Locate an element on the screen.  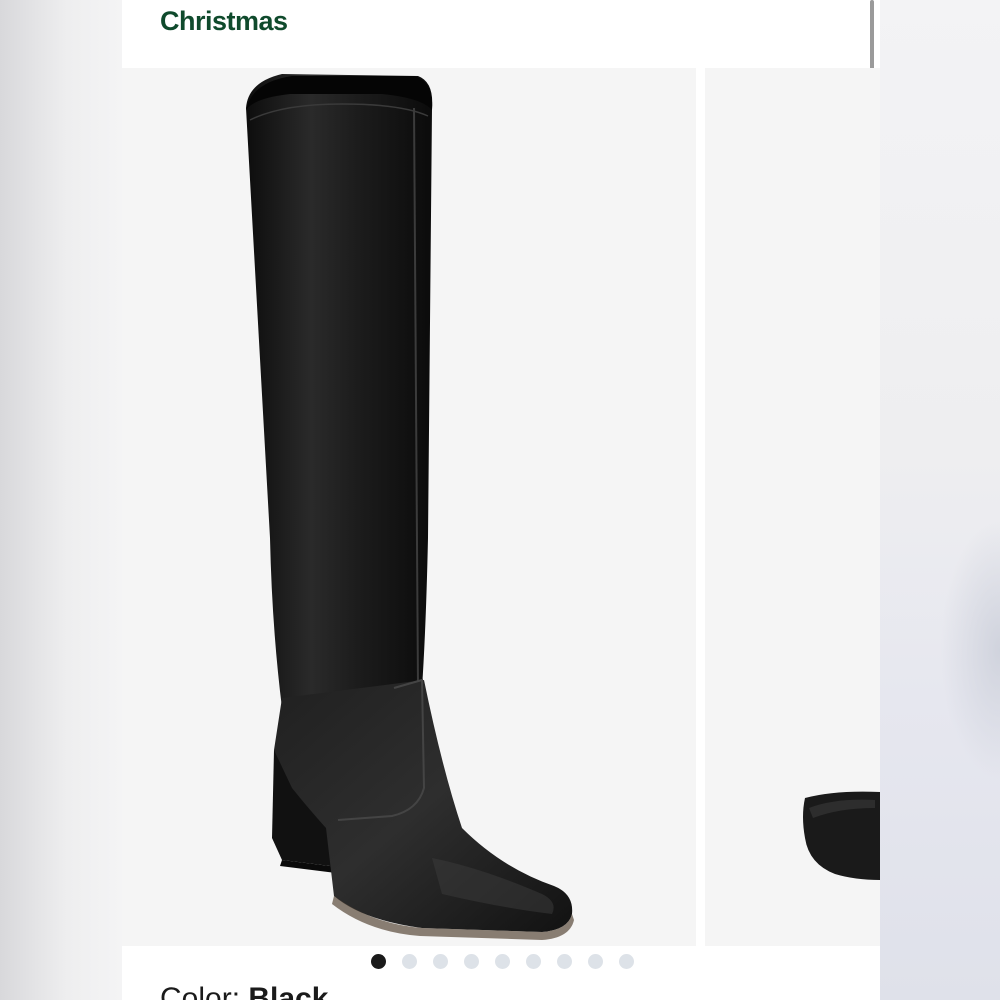
page-header: Christmas is located at coordinates (501, 33).